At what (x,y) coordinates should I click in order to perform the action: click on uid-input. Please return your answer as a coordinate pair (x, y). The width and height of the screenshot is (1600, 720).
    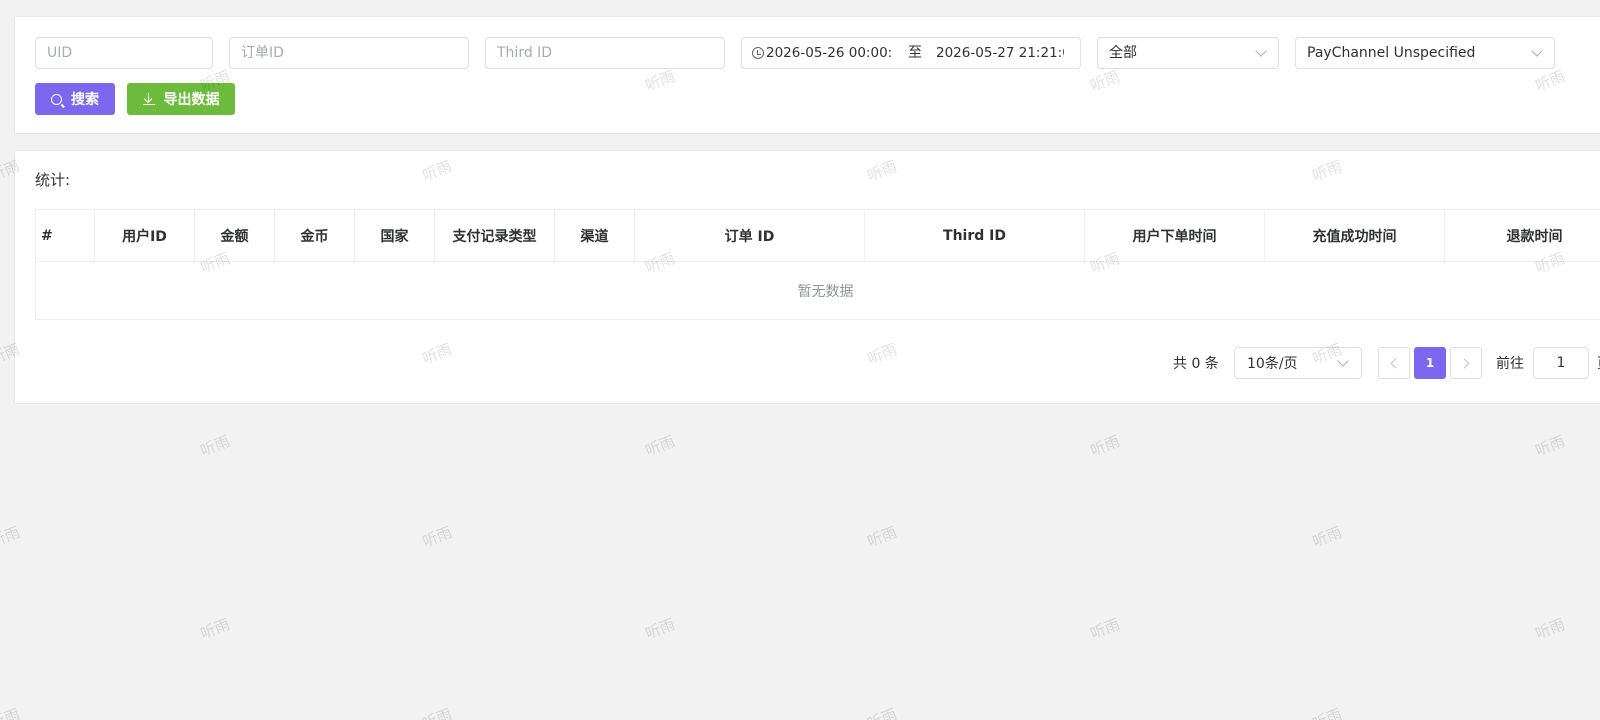
    Looking at the image, I should click on (124, 53).